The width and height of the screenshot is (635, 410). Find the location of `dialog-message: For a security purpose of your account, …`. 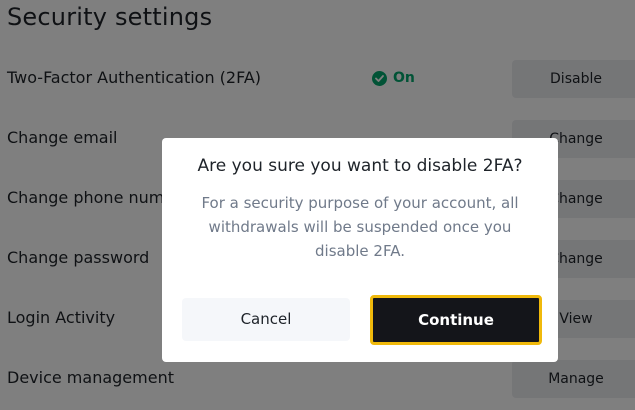

dialog-message: For a security purpose of your account, … is located at coordinates (360, 227).